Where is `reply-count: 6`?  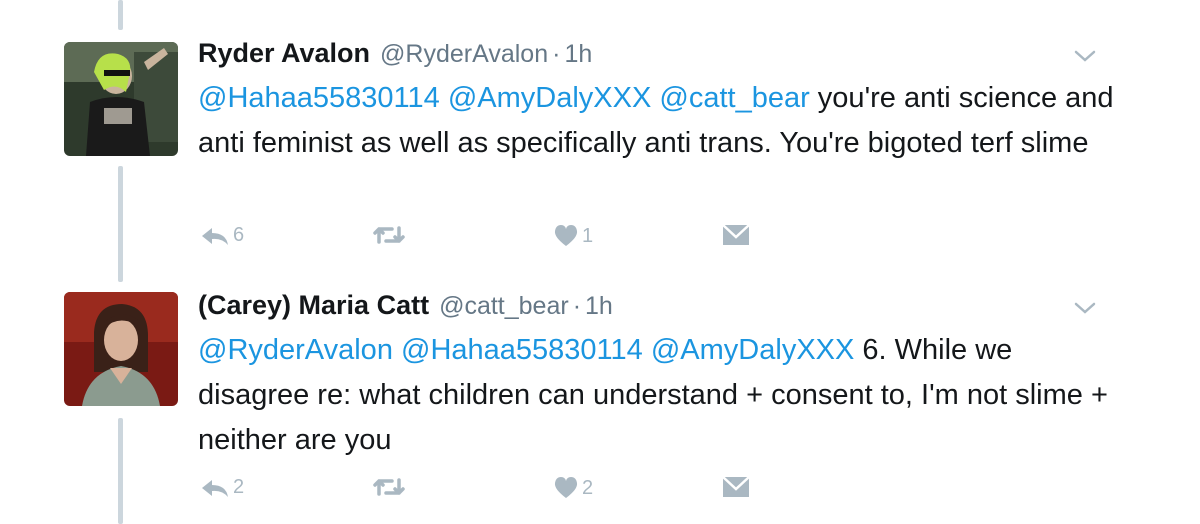
reply-count: 6 is located at coordinates (239, 235).